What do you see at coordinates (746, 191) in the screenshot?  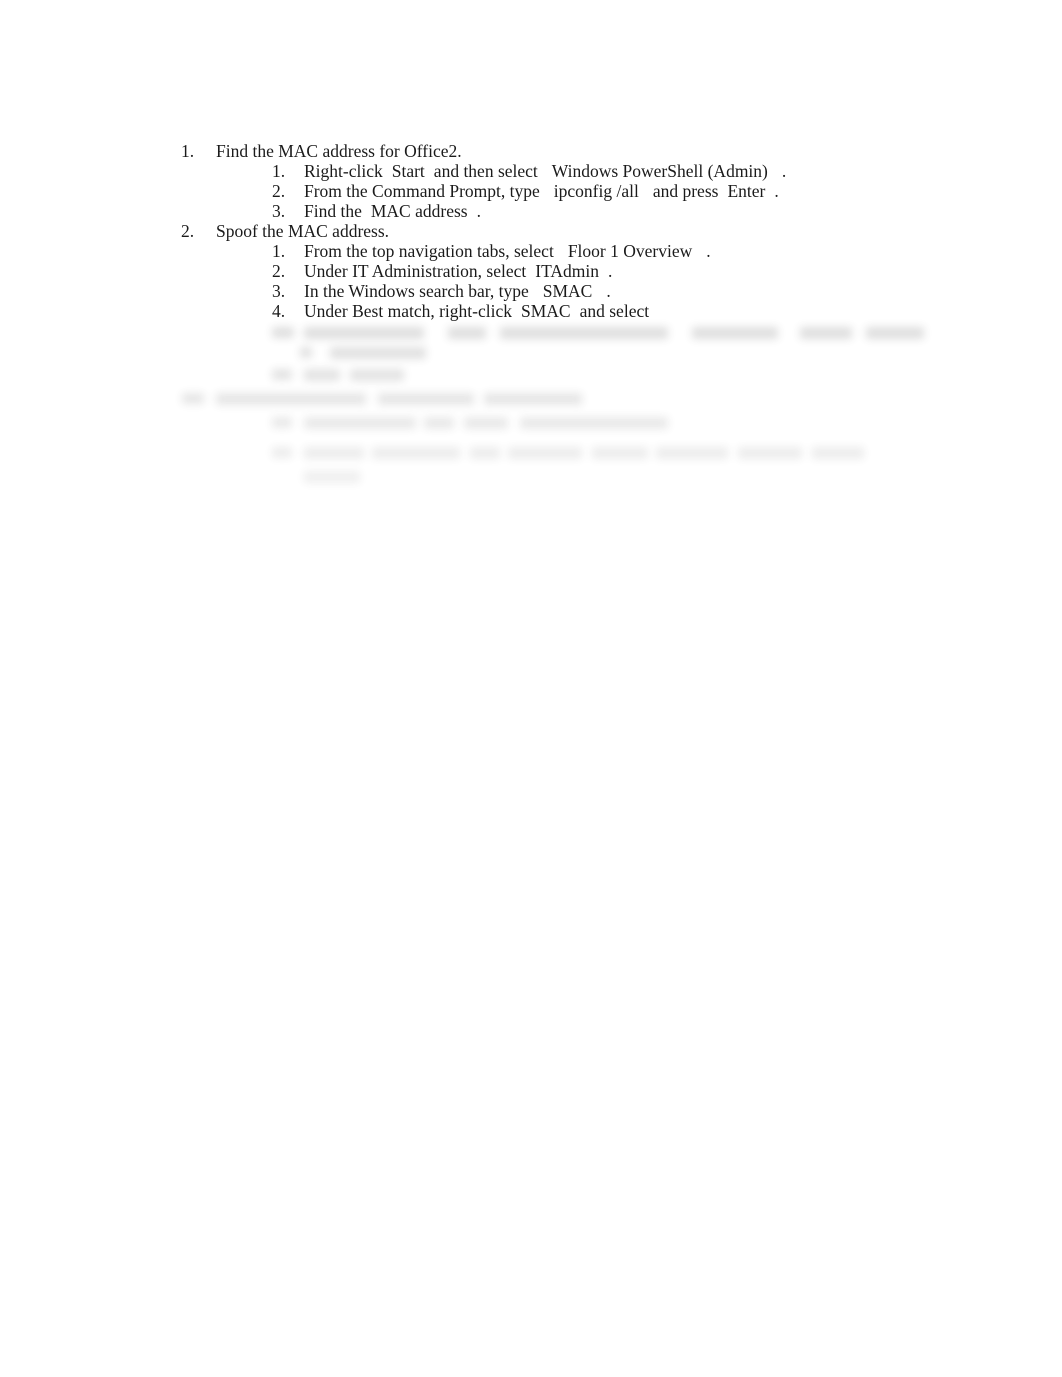 I see `substep-ui-reference: Enter` at bounding box center [746, 191].